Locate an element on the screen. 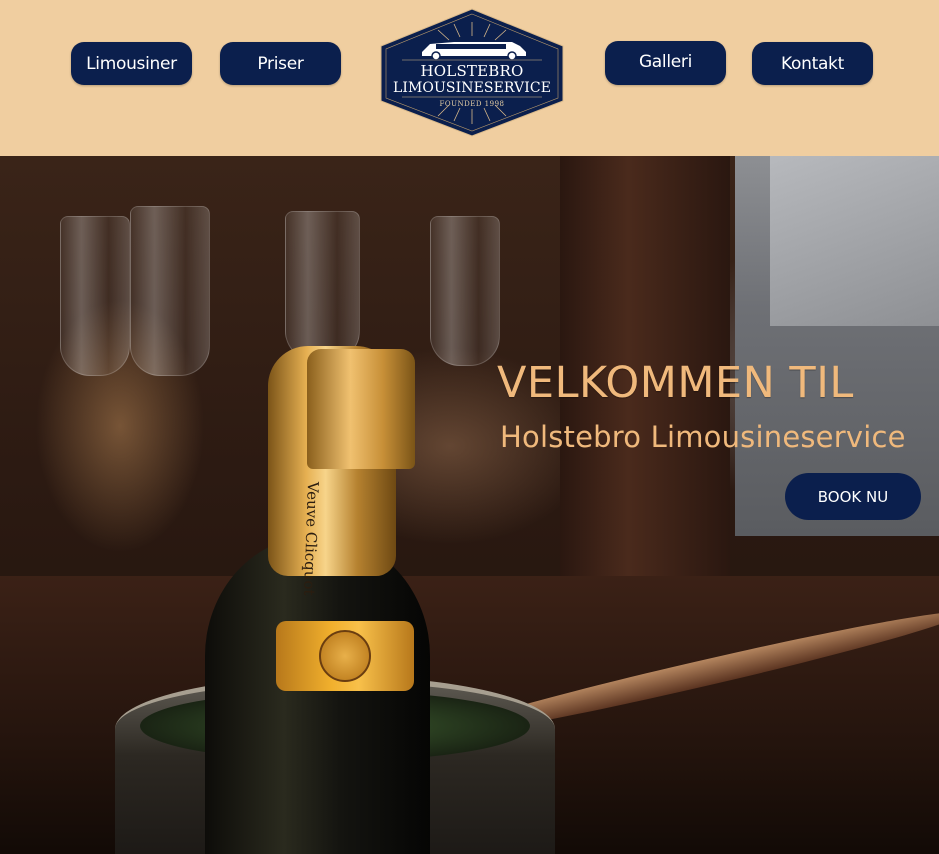 This screenshot has height=854, width=939. site-logo: HOLSTEBRO LIMOUSINESERVICE FOUNDED 1998 is located at coordinates (472, 72).